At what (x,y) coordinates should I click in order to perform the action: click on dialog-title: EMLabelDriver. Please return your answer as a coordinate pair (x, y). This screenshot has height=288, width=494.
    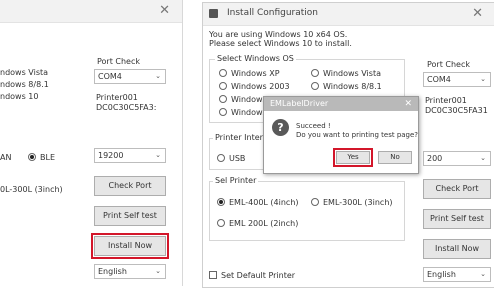
    Looking at the image, I should click on (299, 103).